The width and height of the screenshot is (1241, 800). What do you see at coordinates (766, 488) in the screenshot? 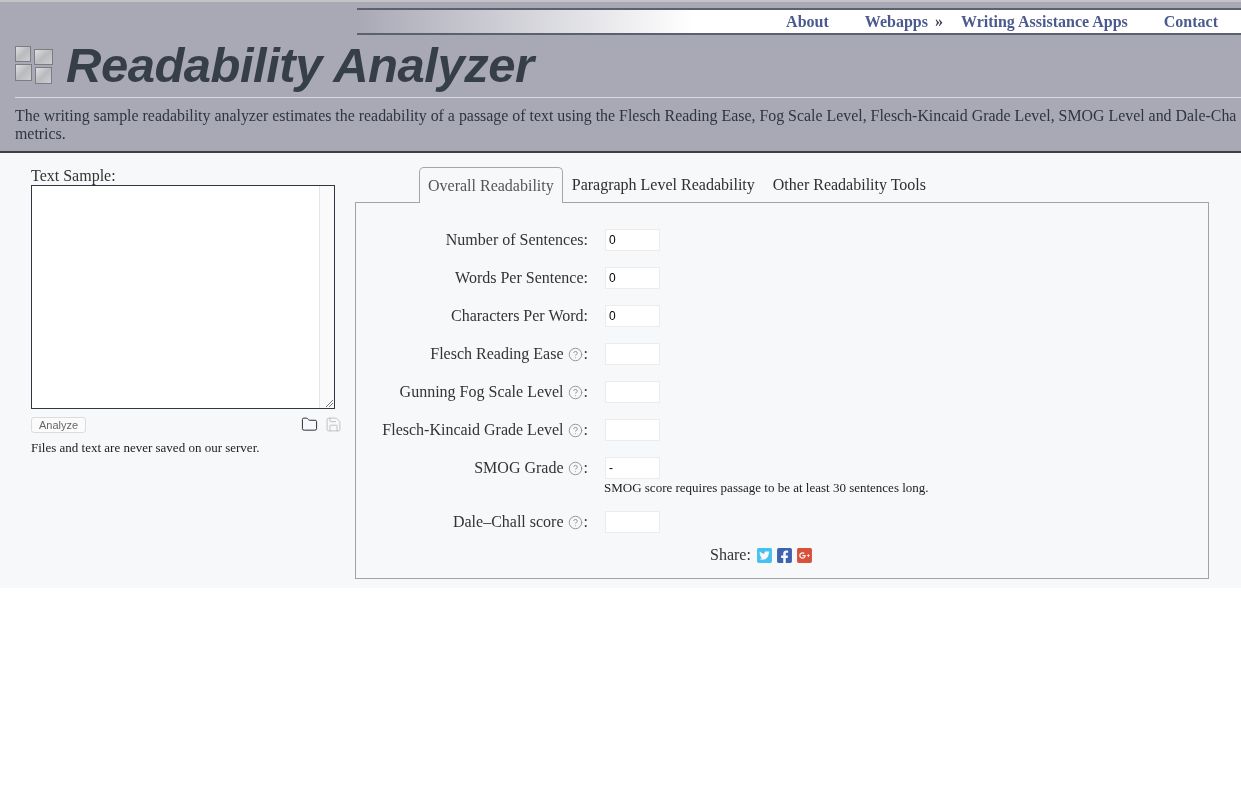
I see `metric-note: SMOG score requires passage to be at least 30 sentences long.` at bounding box center [766, 488].